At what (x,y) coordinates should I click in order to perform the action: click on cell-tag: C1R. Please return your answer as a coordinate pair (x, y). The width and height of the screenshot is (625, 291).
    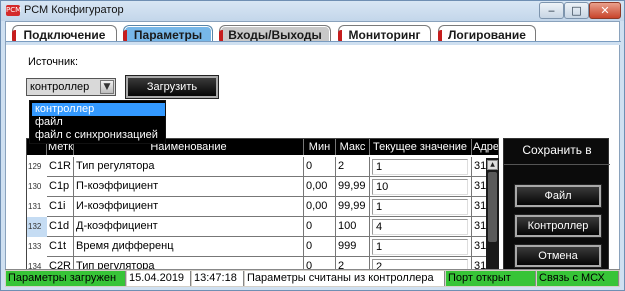
    Looking at the image, I should click on (60, 167).